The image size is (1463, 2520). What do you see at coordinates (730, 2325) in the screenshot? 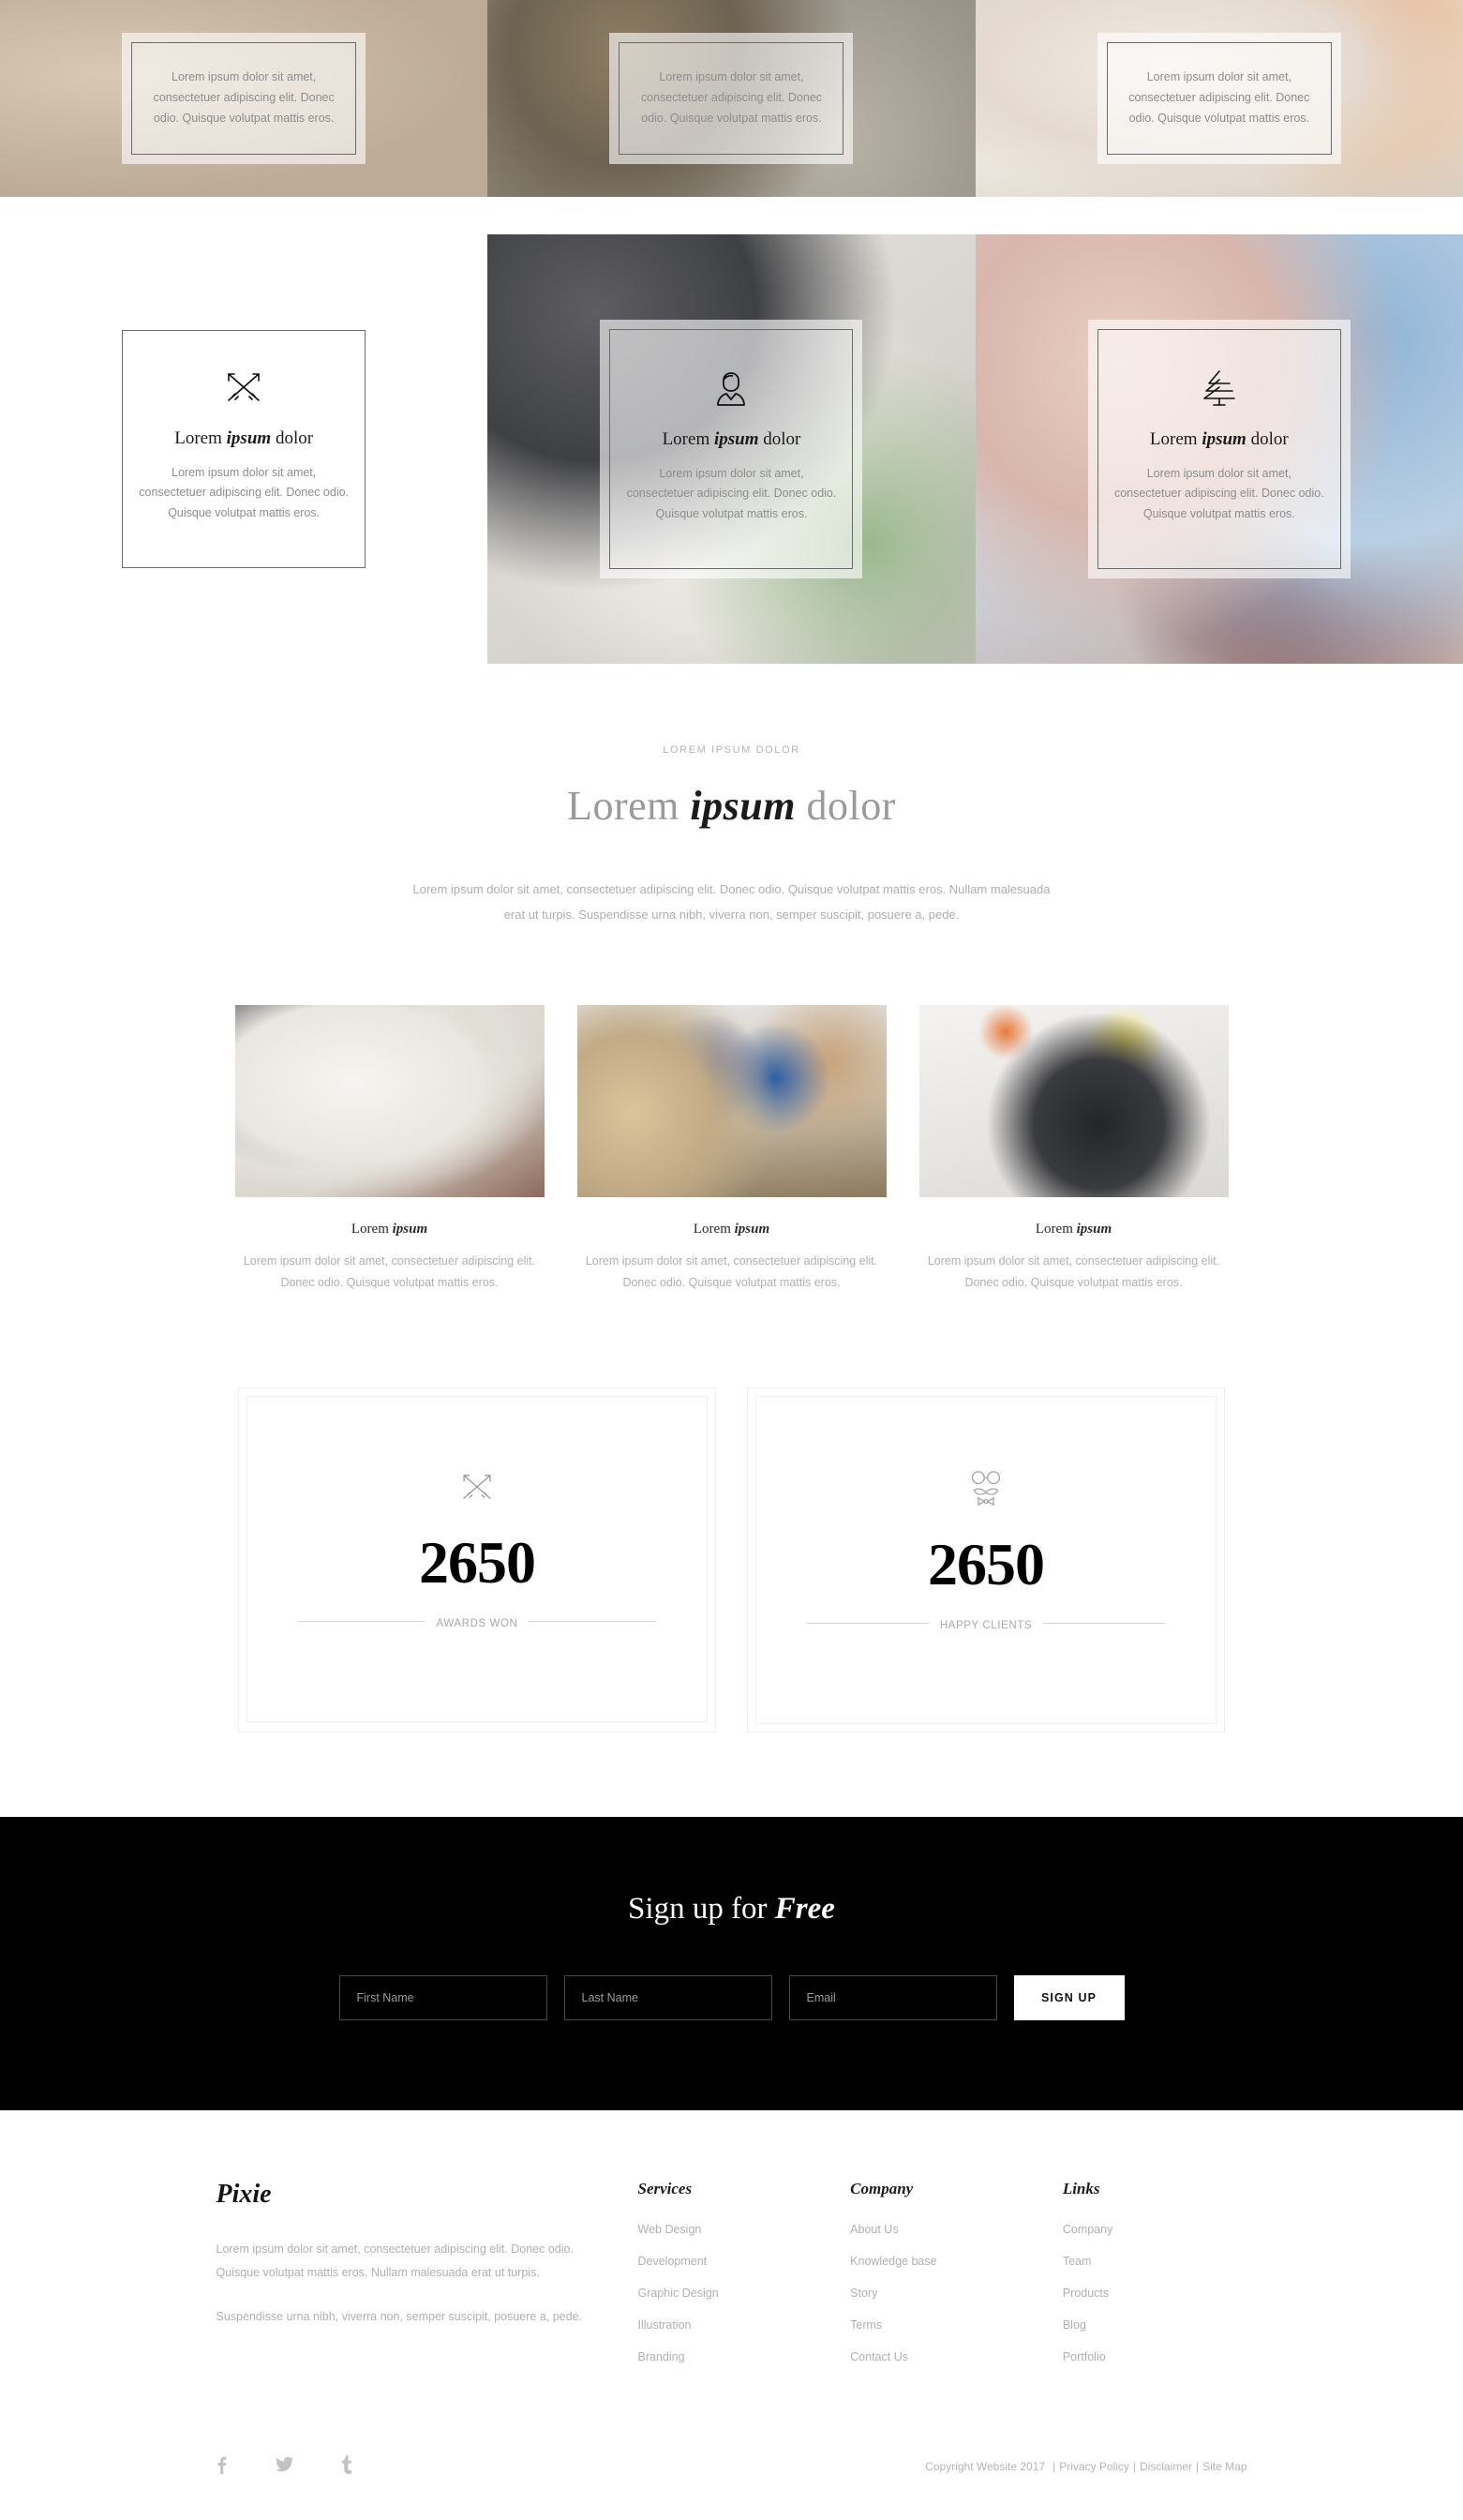
I see `footer-link: Illustration` at bounding box center [730, 2325].